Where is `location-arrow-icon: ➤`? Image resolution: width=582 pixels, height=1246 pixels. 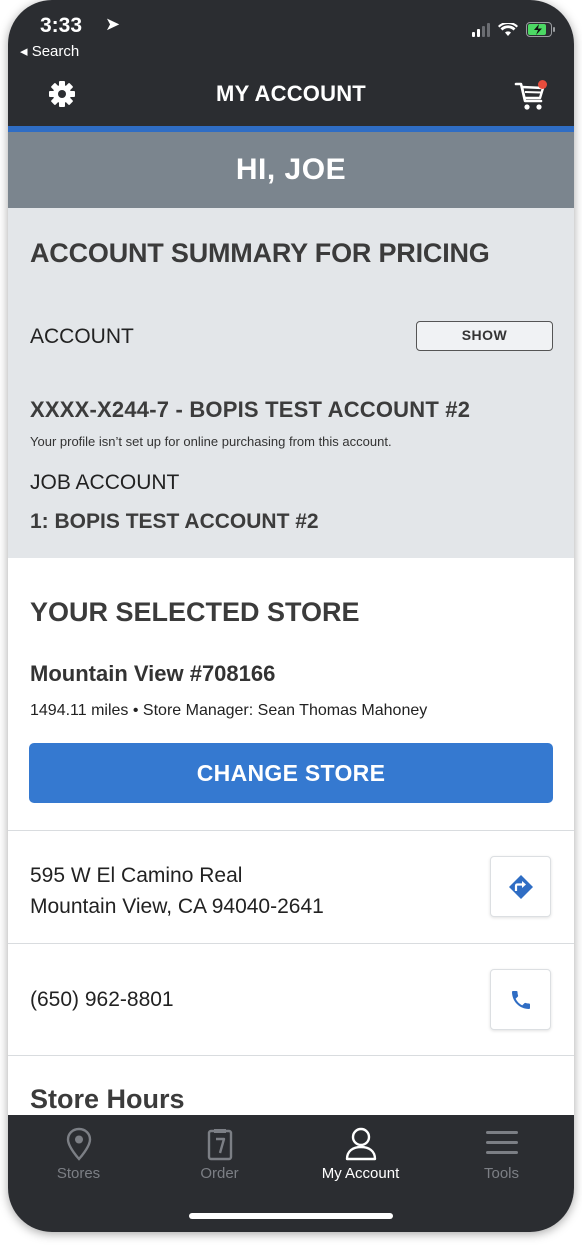 location-arrow-icon: ➤ is located at coordinates (113, 24).